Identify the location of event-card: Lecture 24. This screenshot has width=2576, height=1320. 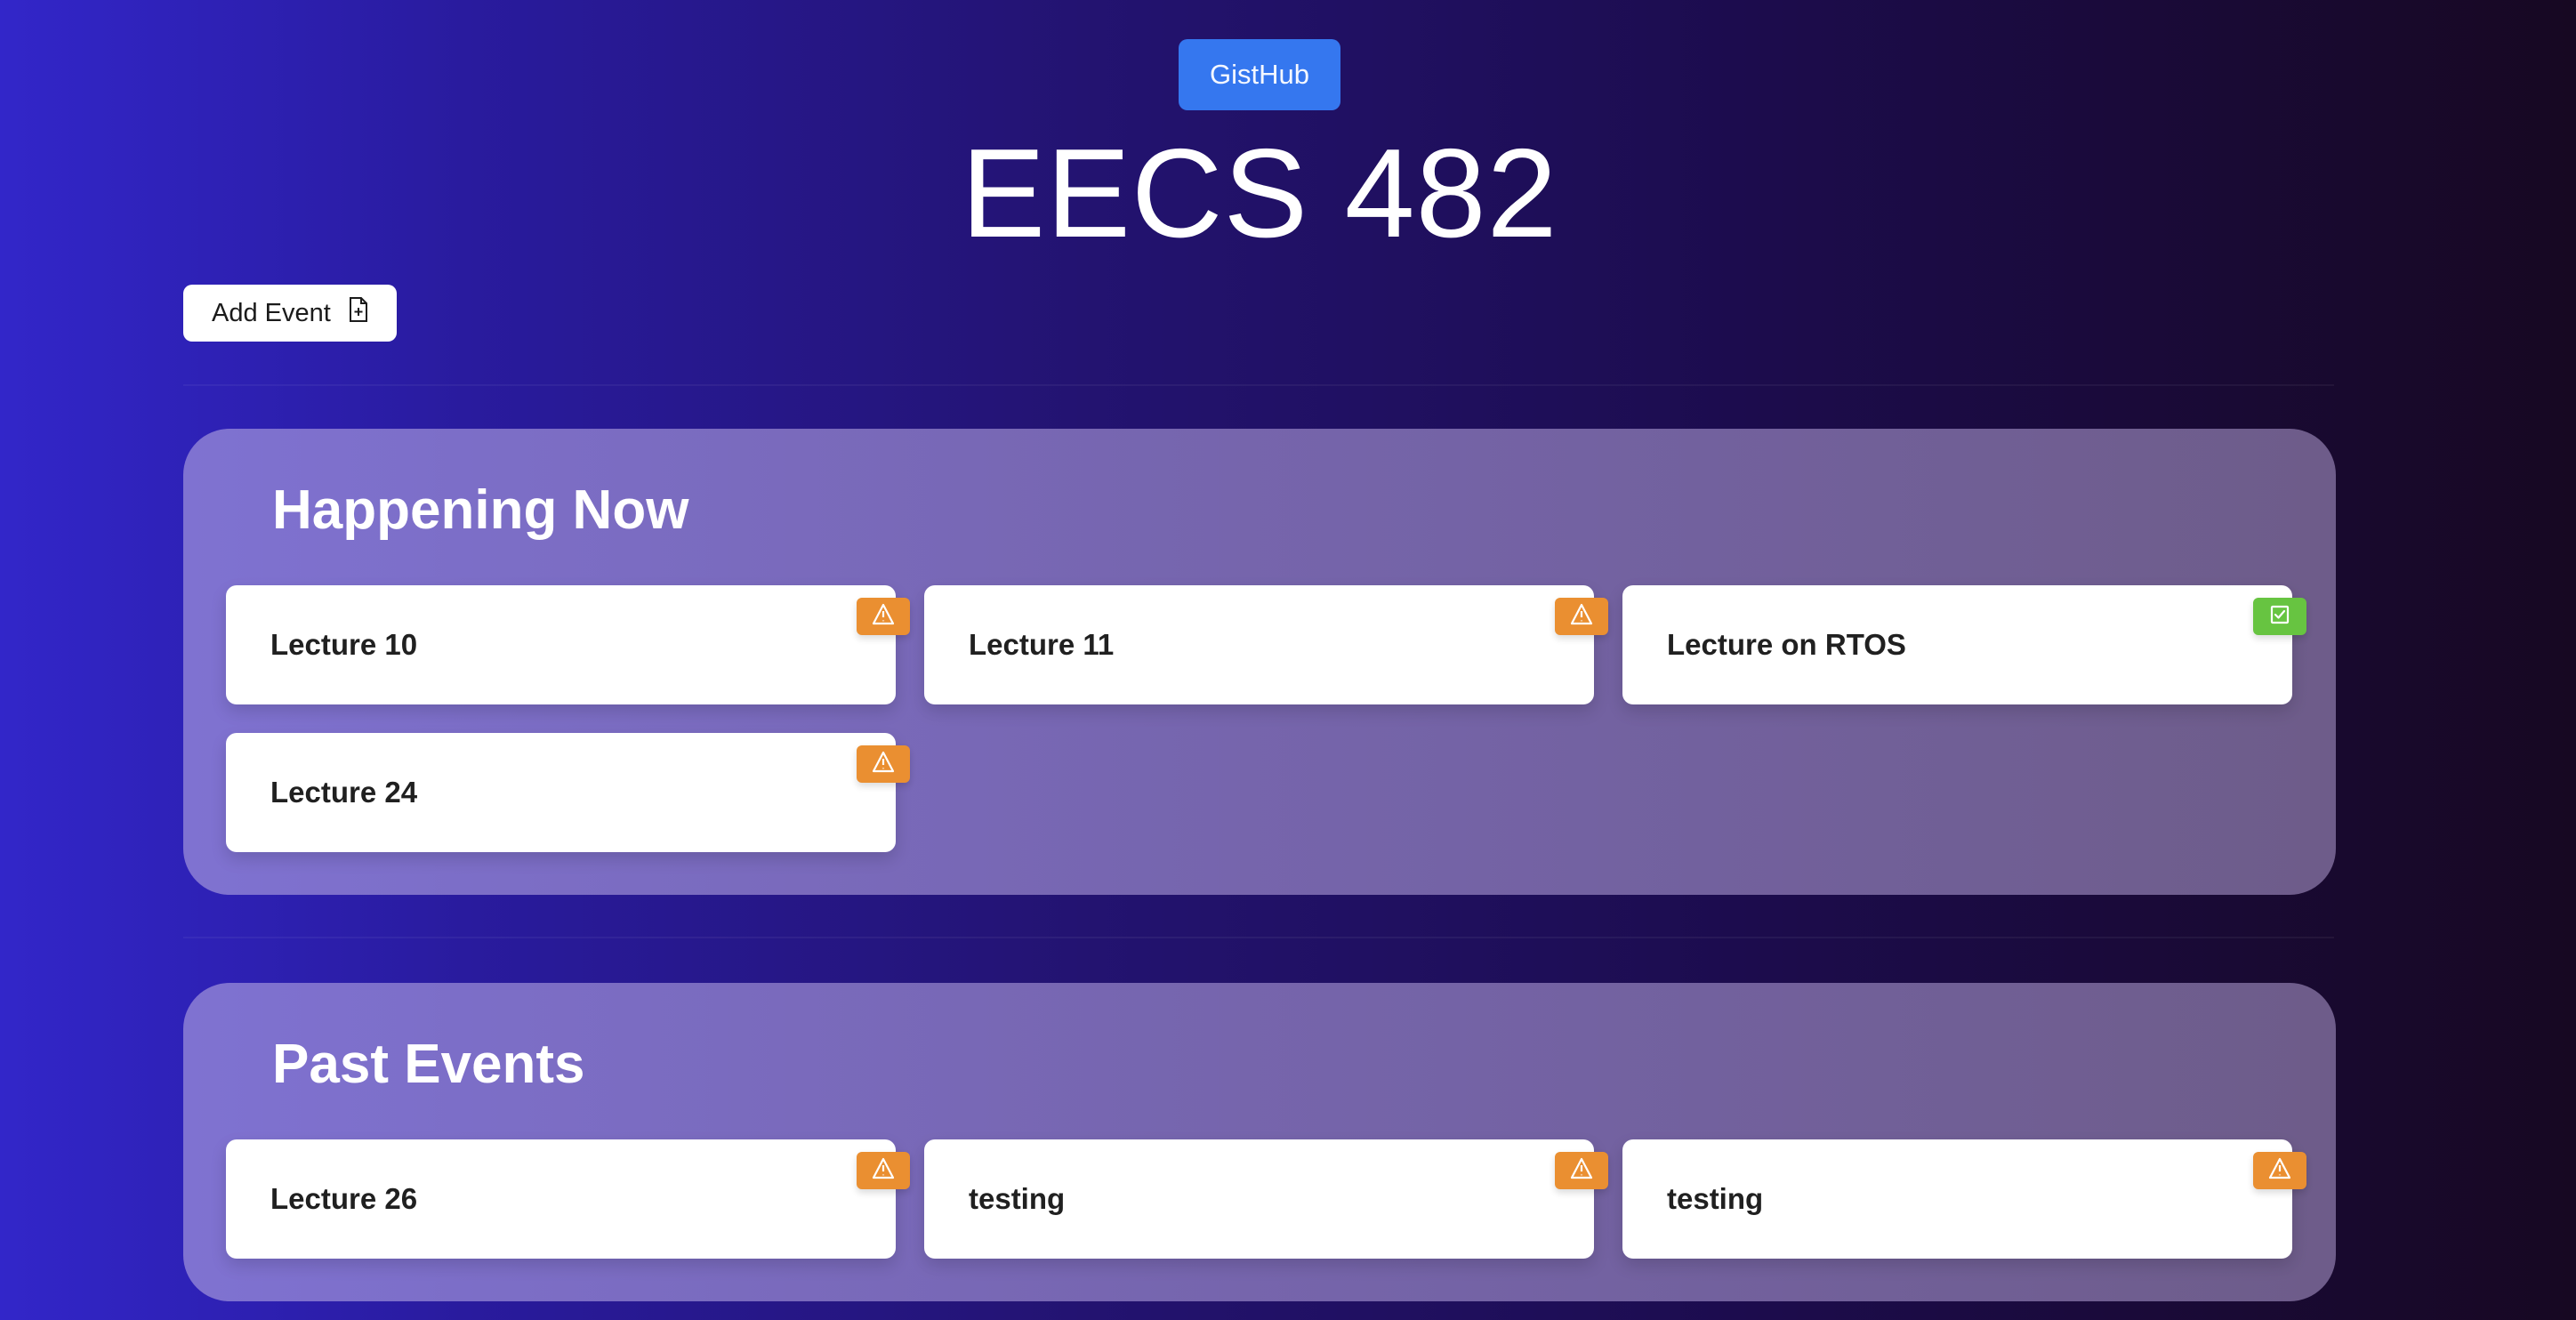
(568, 792).